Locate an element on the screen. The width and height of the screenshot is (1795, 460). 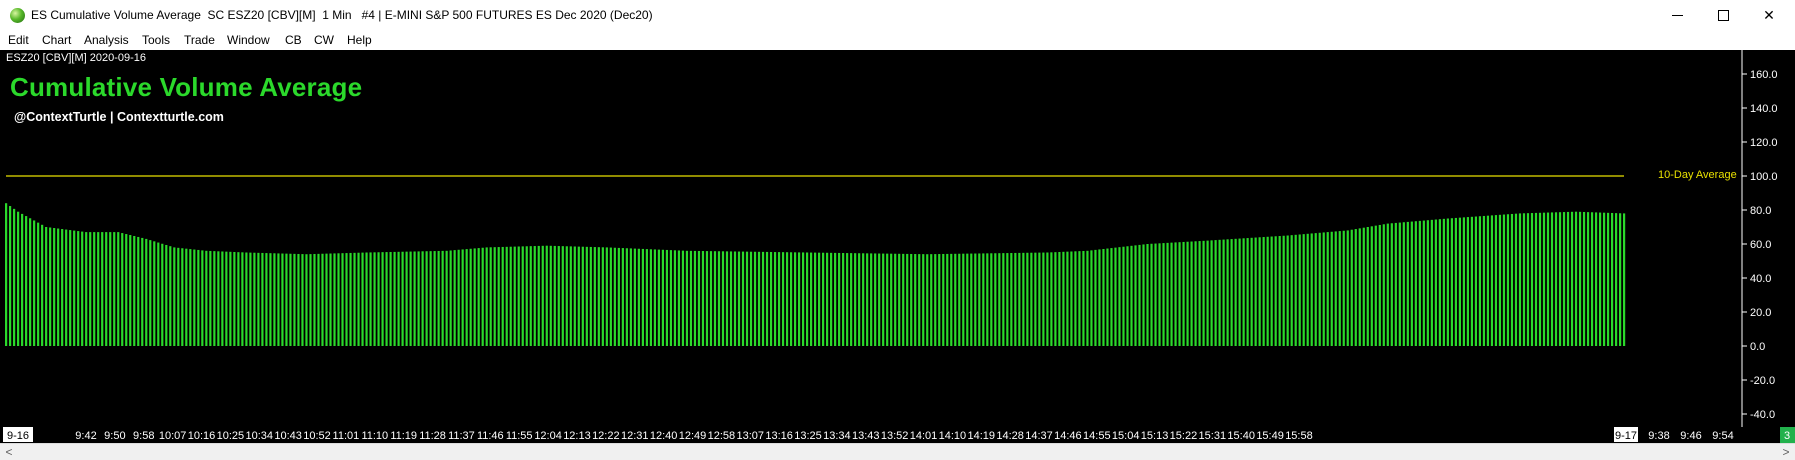
close-button: ✕ is located at coordinates (1769, 15).